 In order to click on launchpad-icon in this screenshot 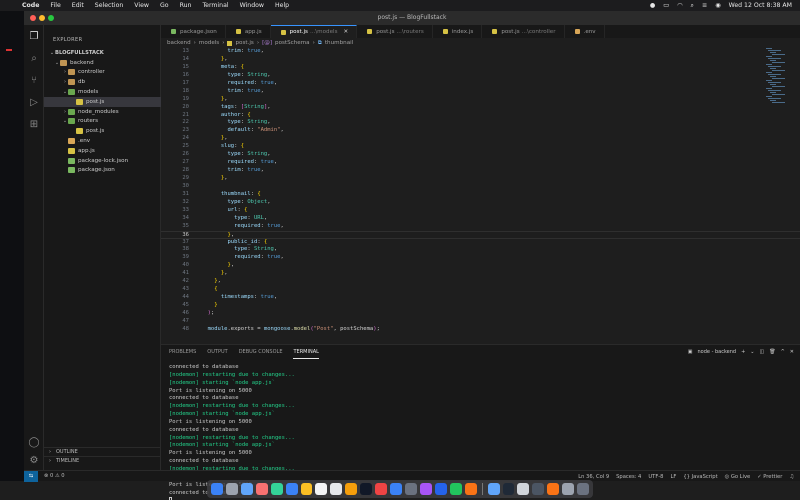, I will do `click(231, 489)`.